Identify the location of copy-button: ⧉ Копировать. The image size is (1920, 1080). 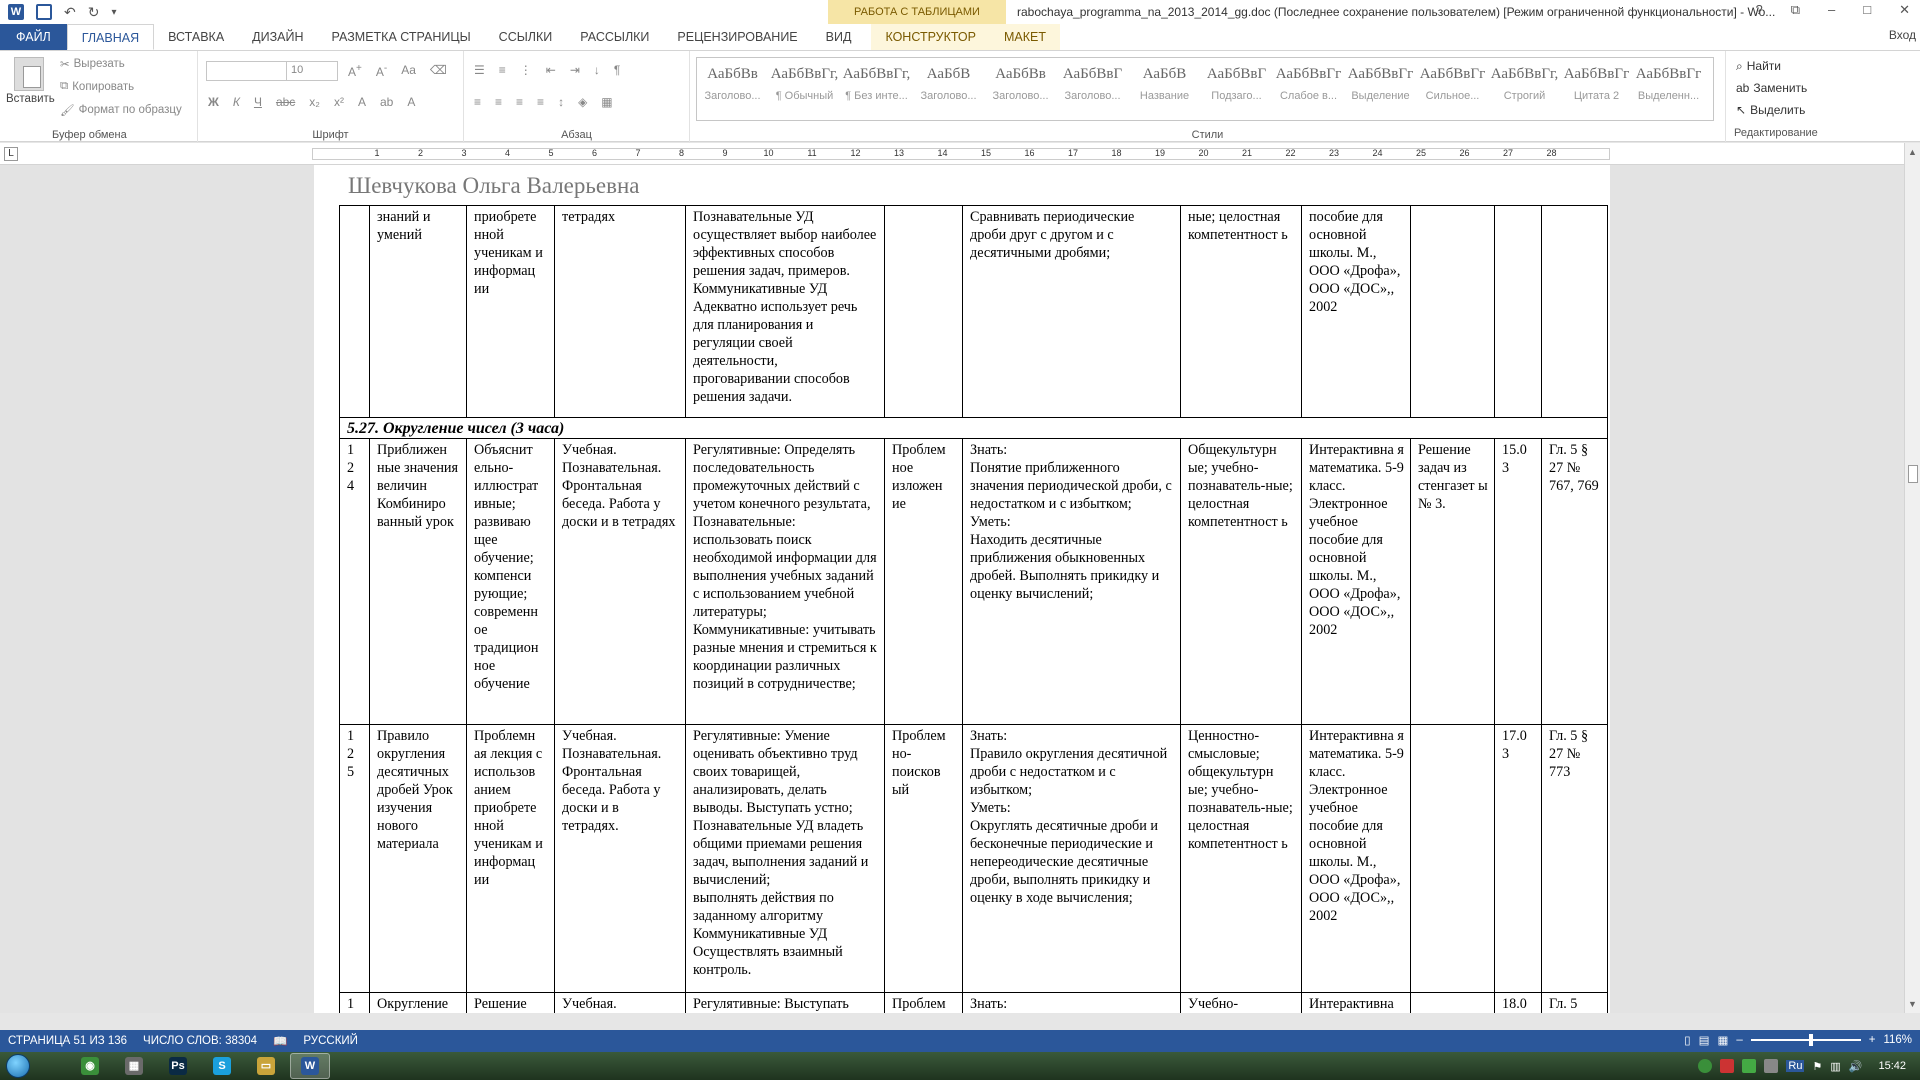
(97, 86).